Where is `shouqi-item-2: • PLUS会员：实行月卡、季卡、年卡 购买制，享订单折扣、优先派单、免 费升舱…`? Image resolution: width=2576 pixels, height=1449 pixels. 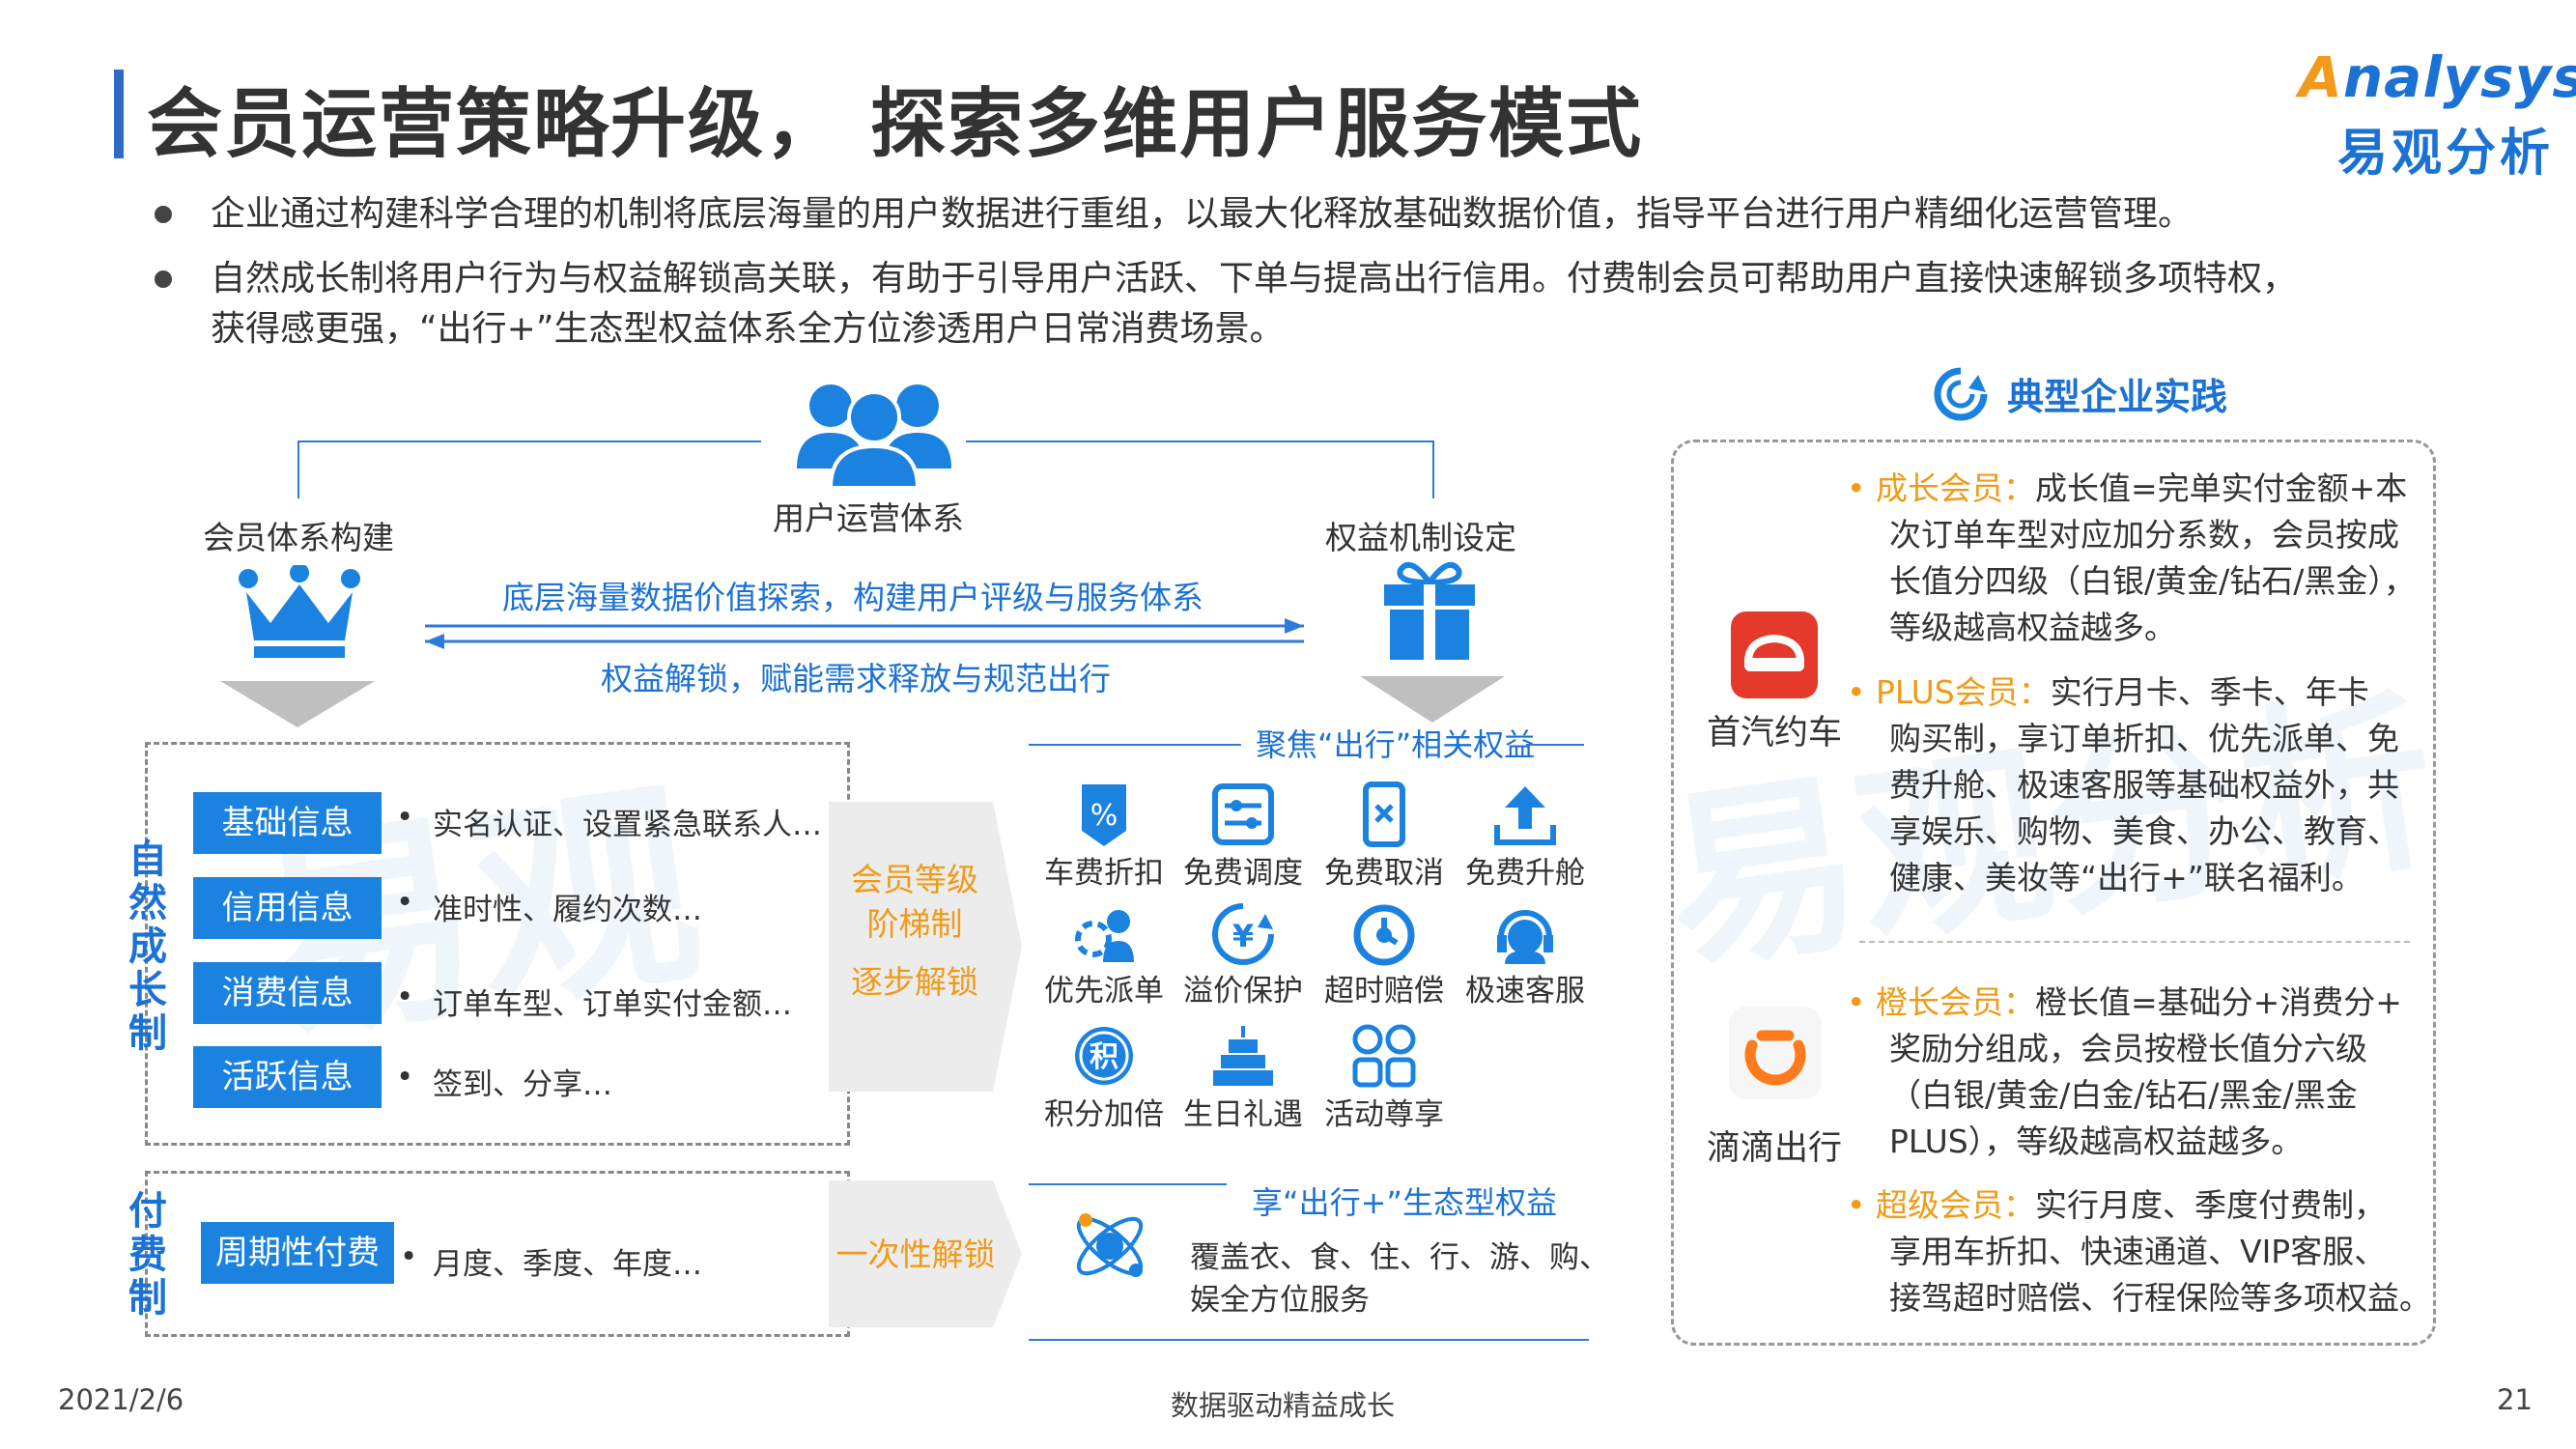
shouqi-item-2: • PLUS会员：实行月卡、季卡、年卡 购买制，享订单折扣、优先派单、免 费升舱… is located at coordinates (2123, 784).